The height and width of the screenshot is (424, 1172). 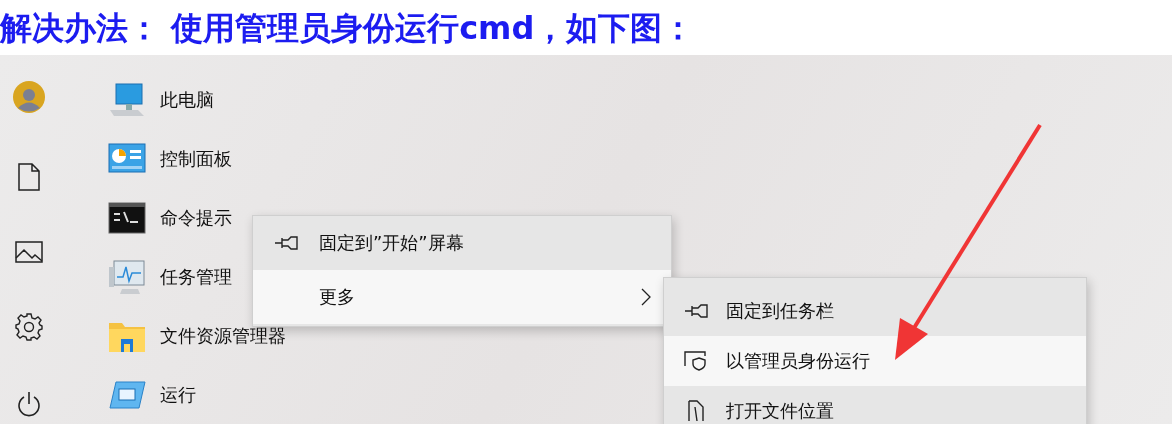 What do you see at coordinates (29, 97) in the screenshot?
I see `user-avatar` at bounding box center [29, 97].